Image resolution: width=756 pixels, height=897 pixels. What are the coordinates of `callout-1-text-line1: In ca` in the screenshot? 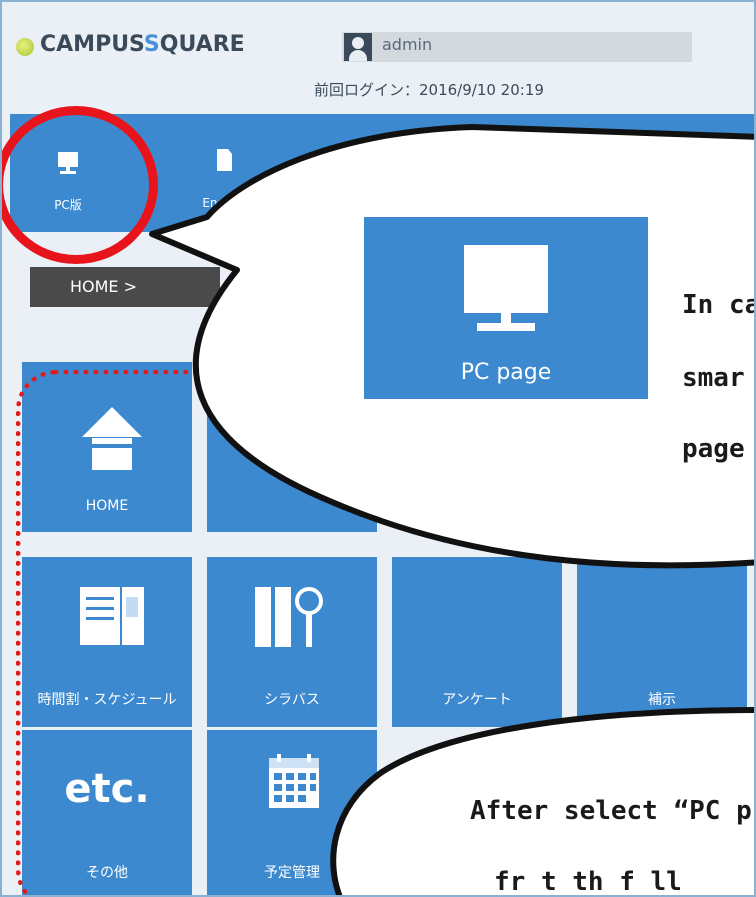 It's located at (719, 305).